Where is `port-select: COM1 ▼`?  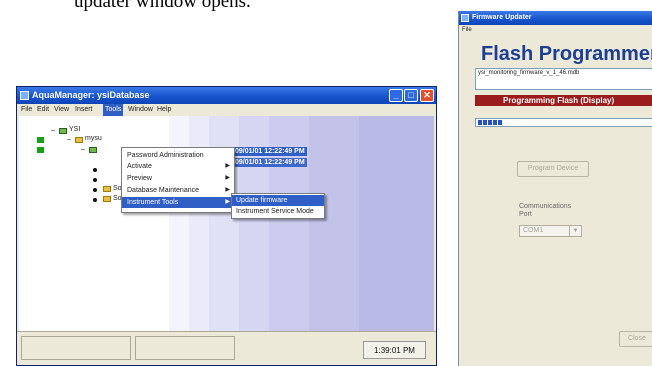 port-select: COM1 ▼ is located at coordinates (550, 231).